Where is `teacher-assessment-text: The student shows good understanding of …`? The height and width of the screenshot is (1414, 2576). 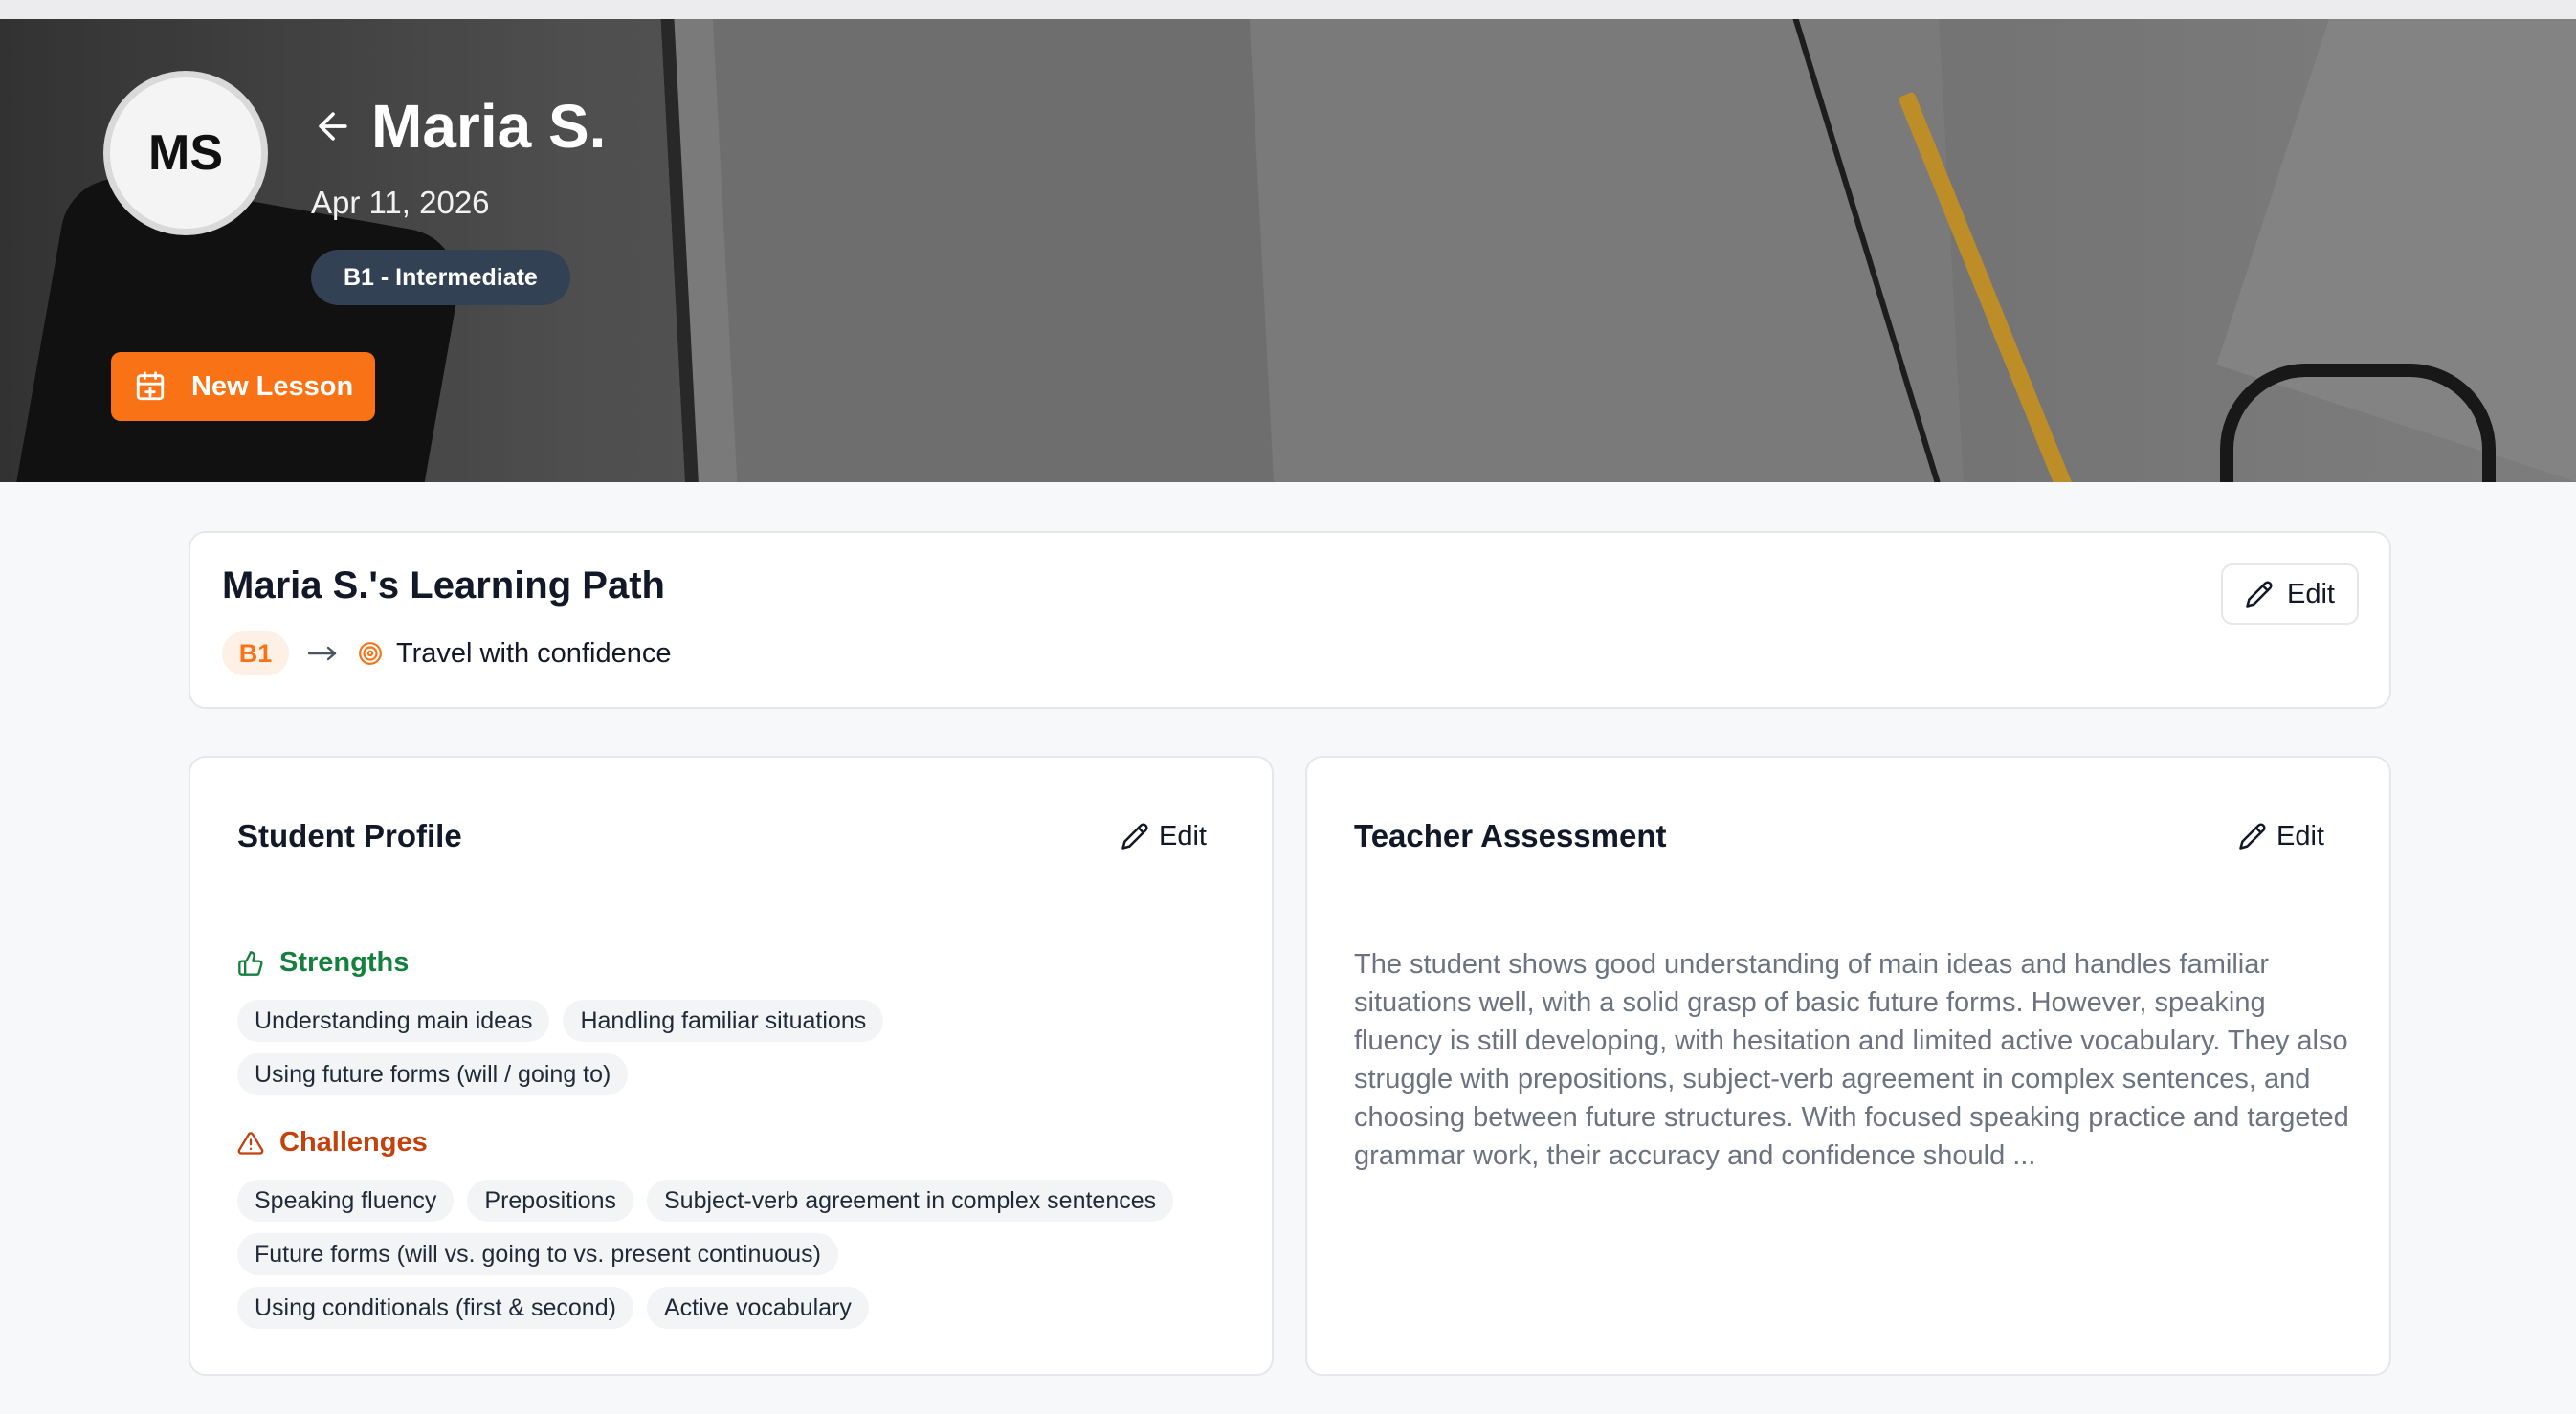
teacher-assessment-text: The student shows good understanding of … is located at coordinates (1851, 1060).